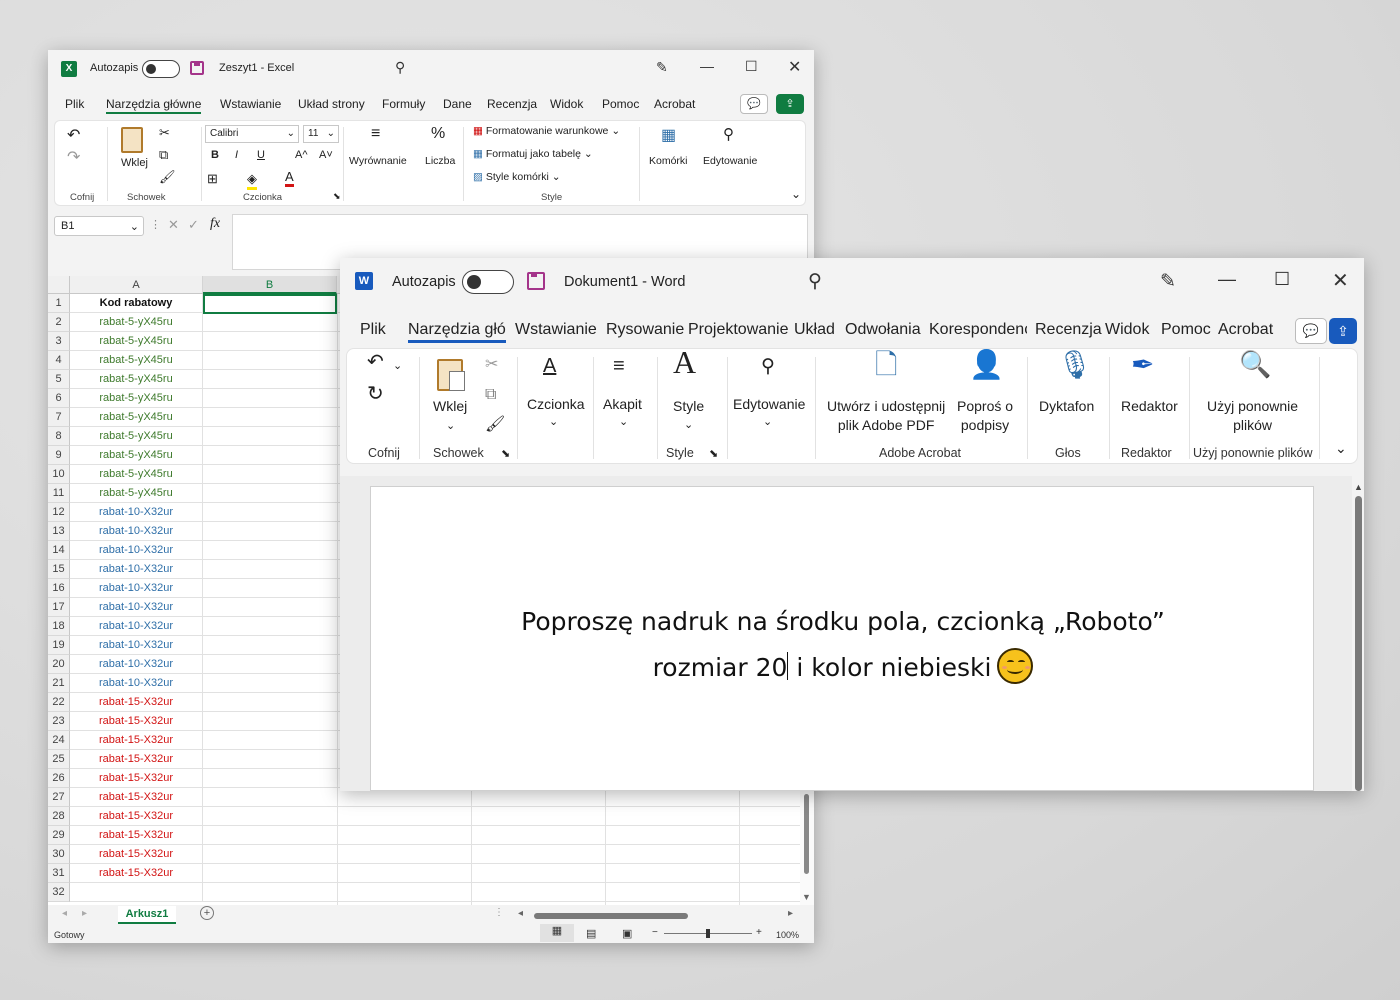  What do you see at coordinates (546, 131) in the screenshot?
I see `excel-conditional-formatting-button: ▦ Formatowanie warunkowe ⌄` at bounding box center [546, 131].